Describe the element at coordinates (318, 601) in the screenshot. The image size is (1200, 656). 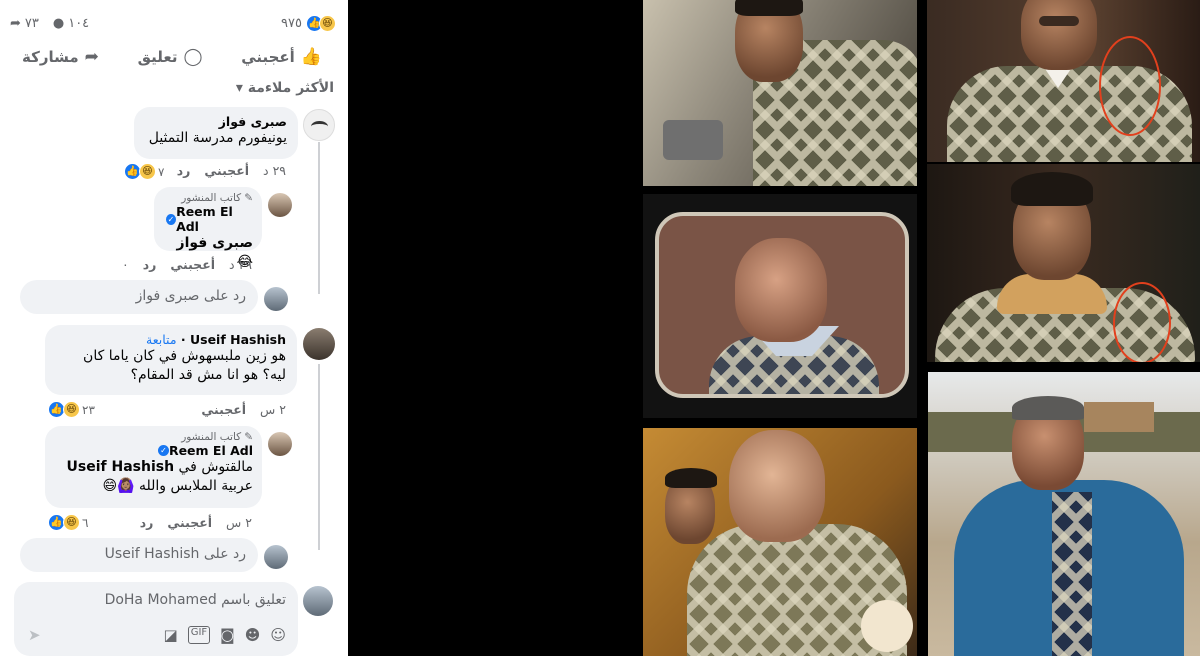
I see `composer-avatar` at that location.